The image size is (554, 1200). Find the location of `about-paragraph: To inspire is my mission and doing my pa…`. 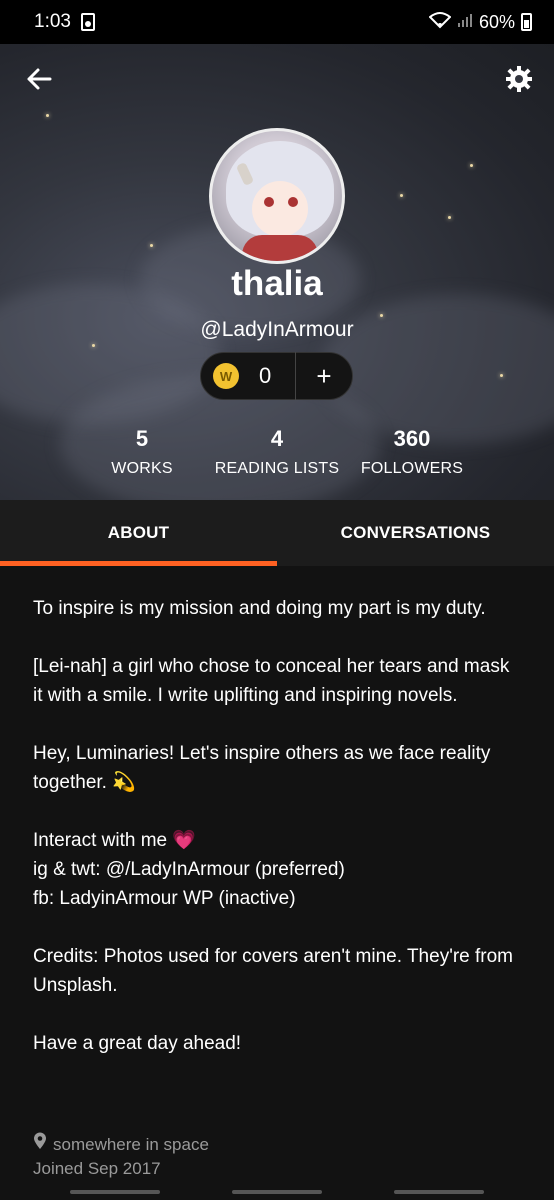

about-paragraph: To inspire is my mission and doing my pa… is located at coordinates (259, 608).